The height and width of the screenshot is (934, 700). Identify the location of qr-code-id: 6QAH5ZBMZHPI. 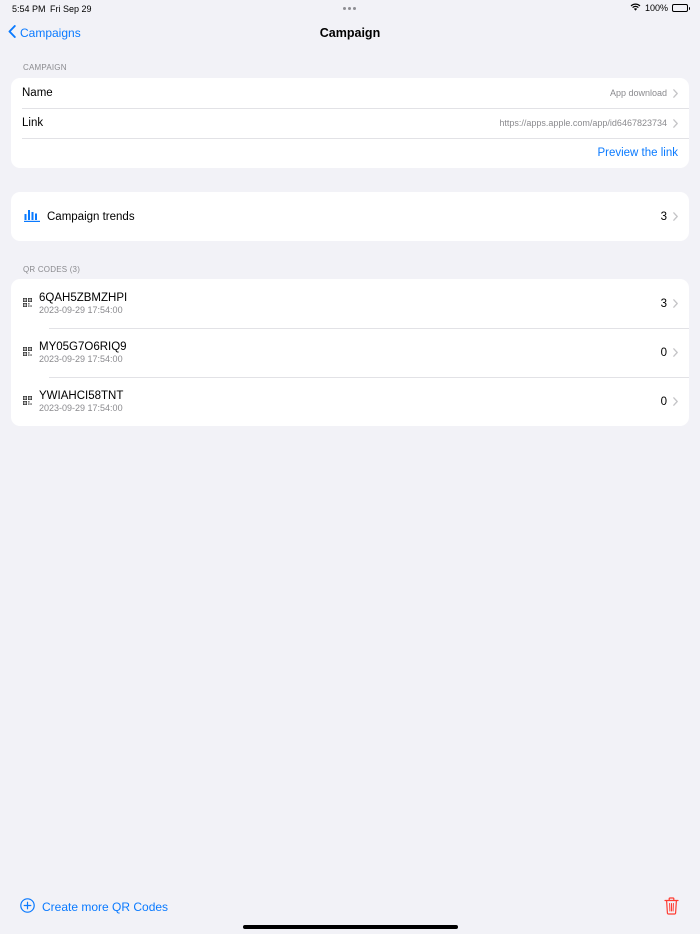
(83, 298).